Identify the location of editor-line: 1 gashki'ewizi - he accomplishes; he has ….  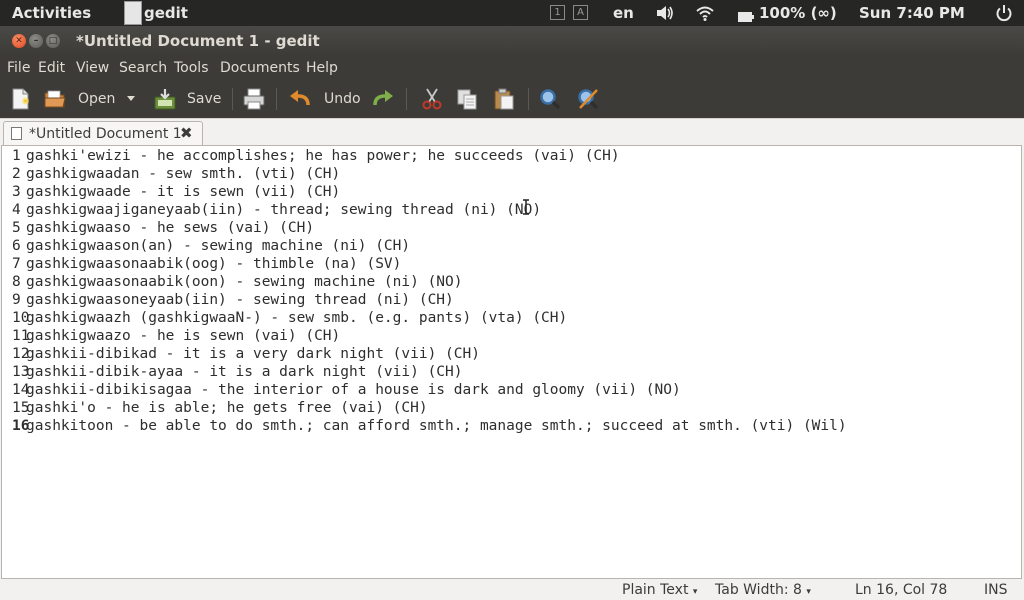
(311, 156).